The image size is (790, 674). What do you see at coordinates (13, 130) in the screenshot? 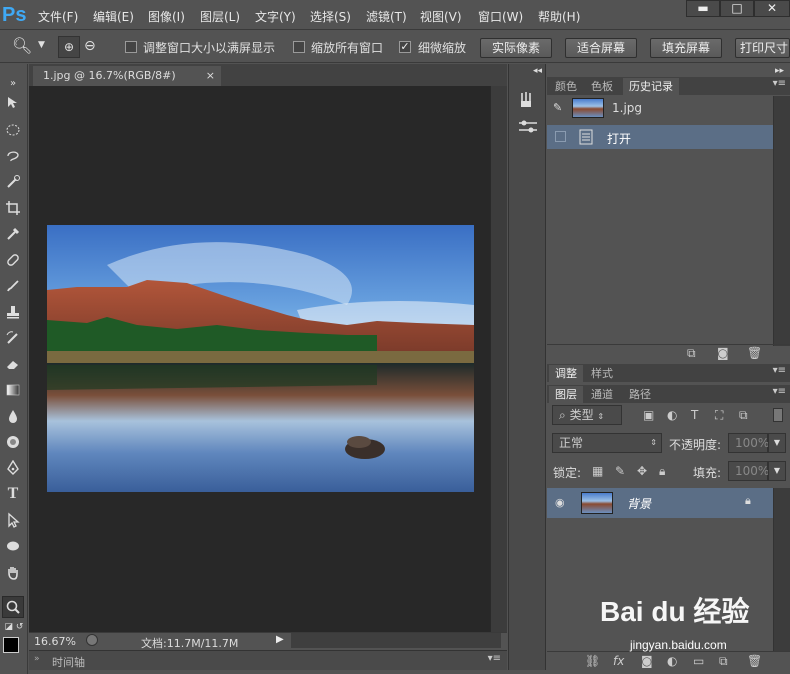
I see `marquee-tool-icon` at bounding box center [13, 130].